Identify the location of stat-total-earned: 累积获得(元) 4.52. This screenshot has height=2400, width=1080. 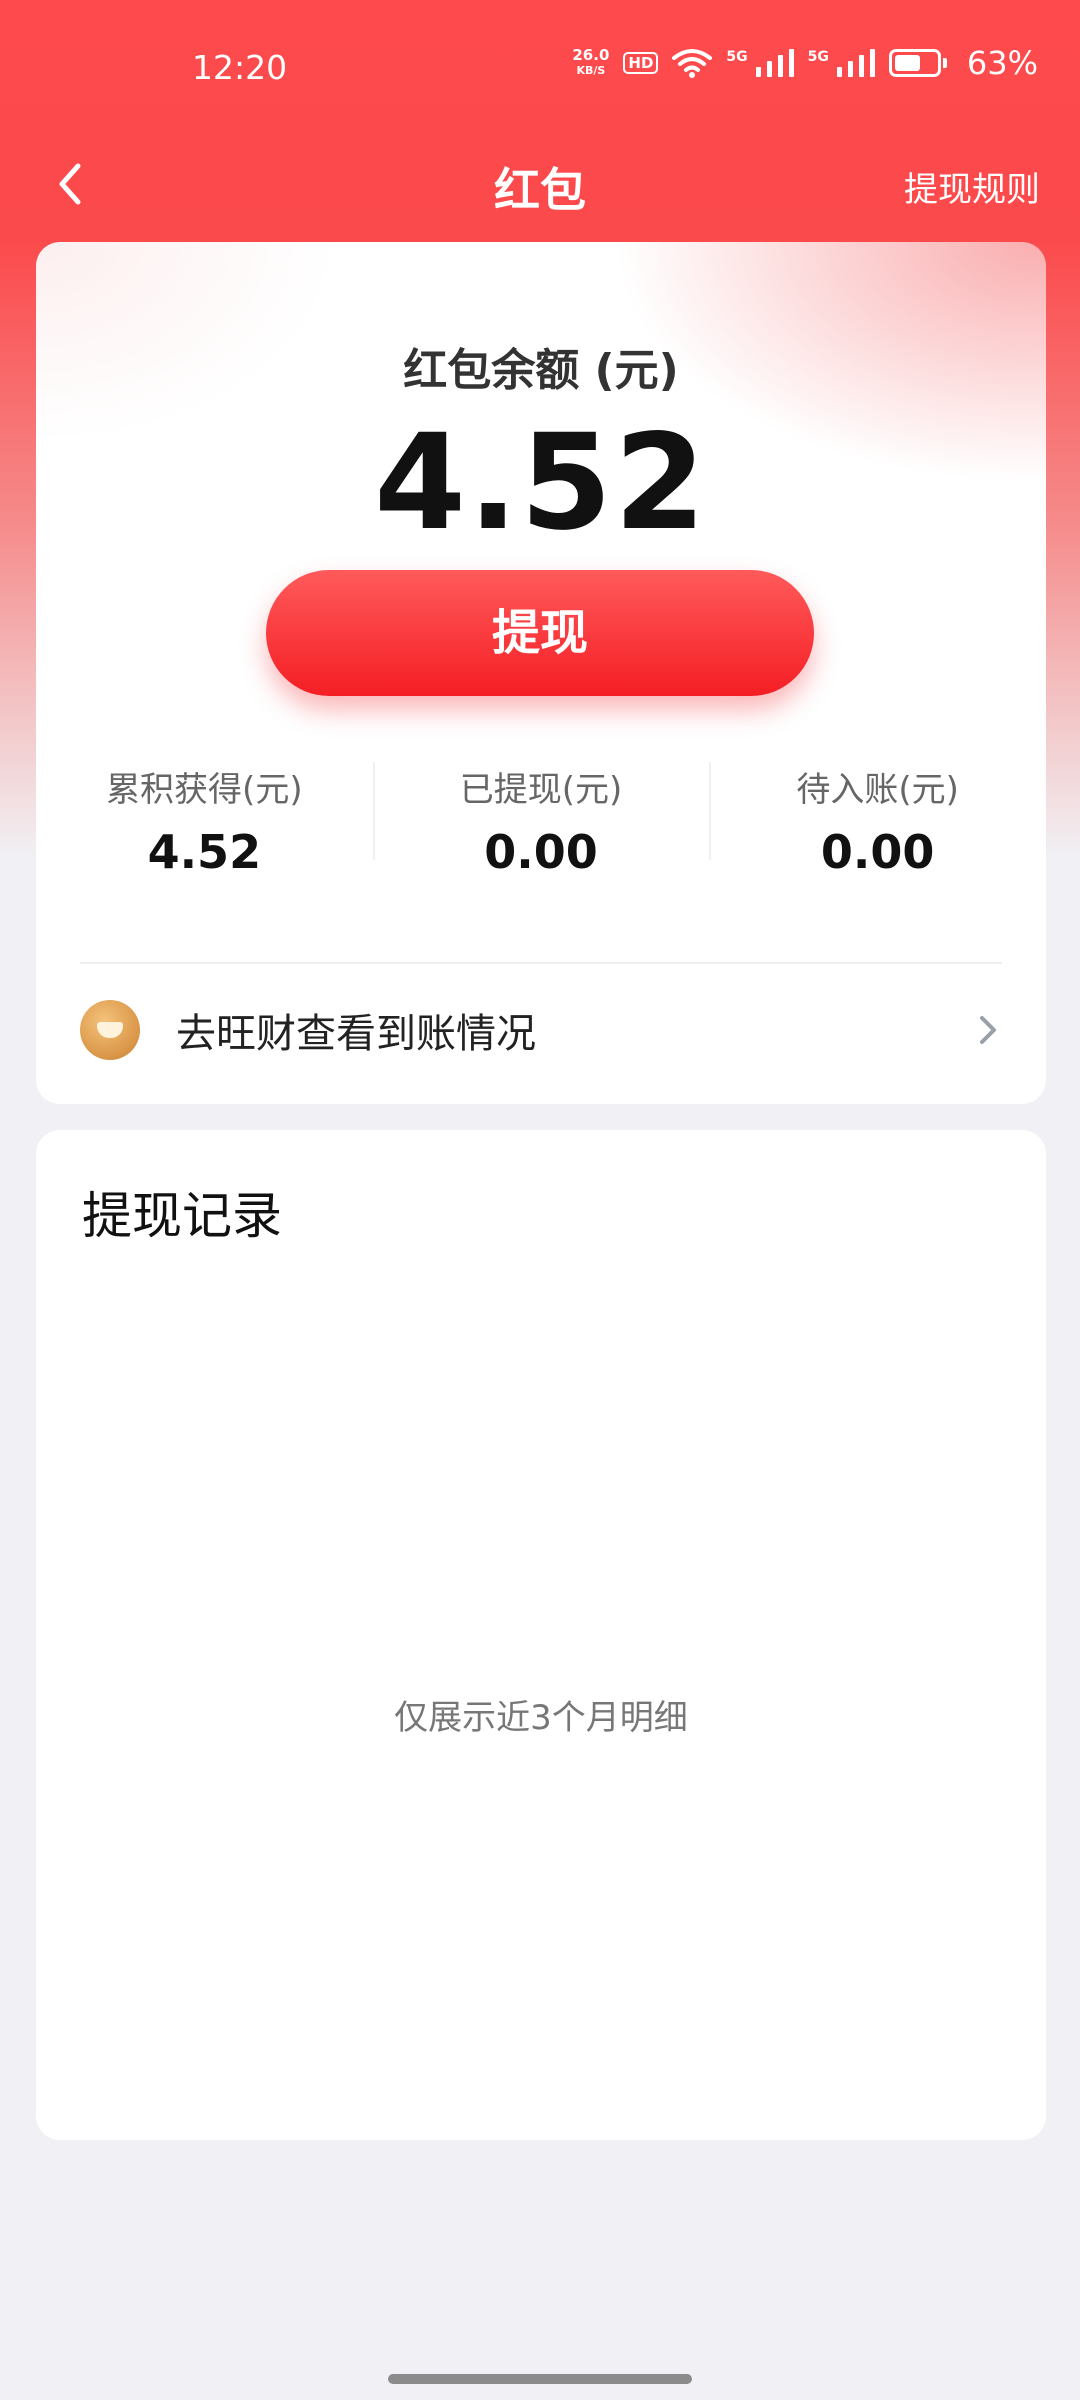
(204, 822).